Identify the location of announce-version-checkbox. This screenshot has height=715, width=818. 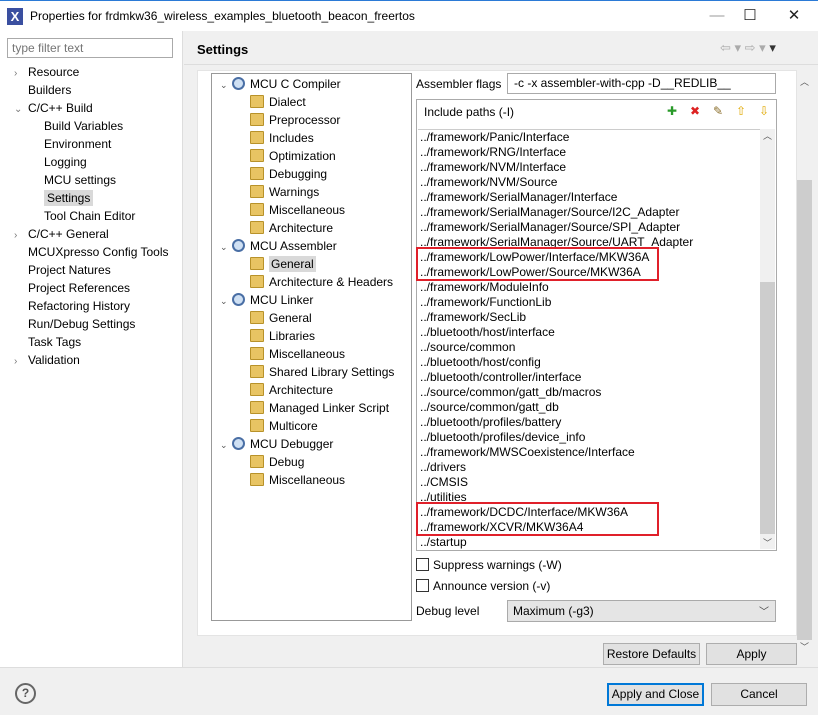
(422, 585).